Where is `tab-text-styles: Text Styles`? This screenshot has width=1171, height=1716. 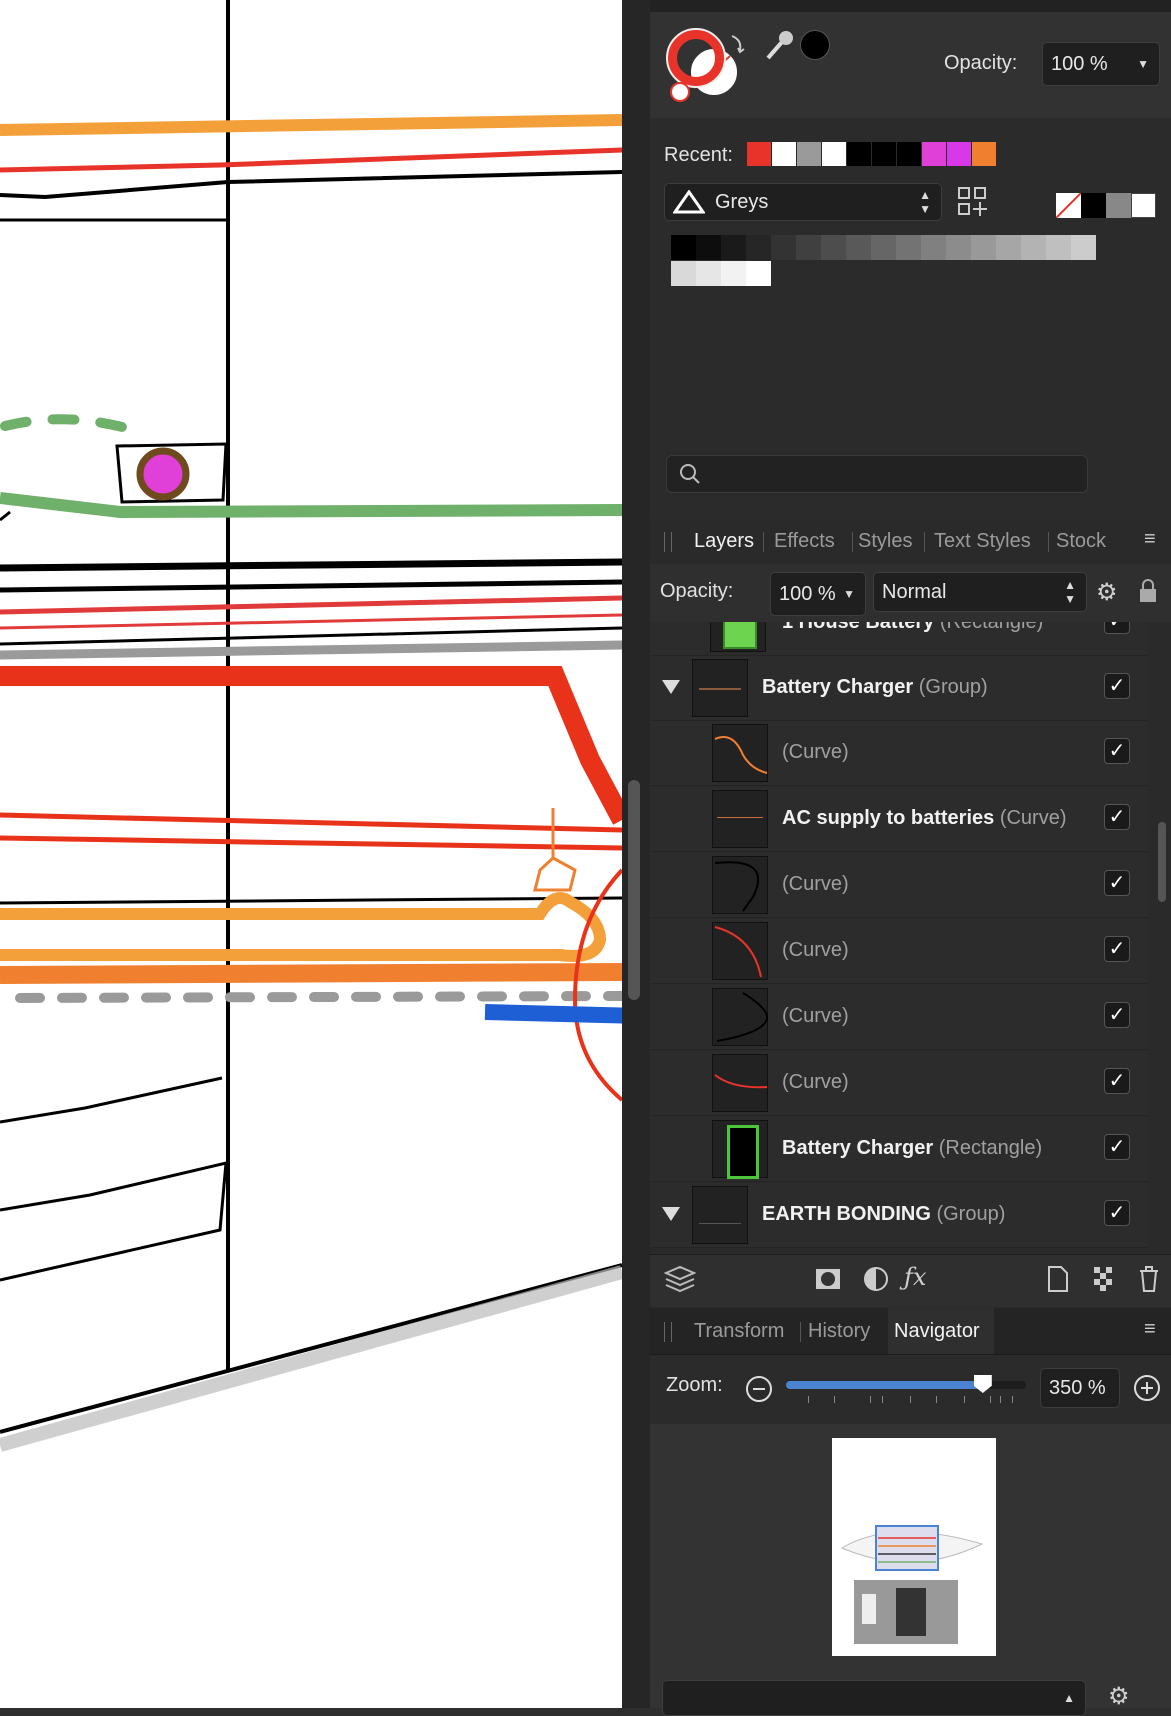
tab-text-styles: Text Styles is located at coordinates (982, 541).